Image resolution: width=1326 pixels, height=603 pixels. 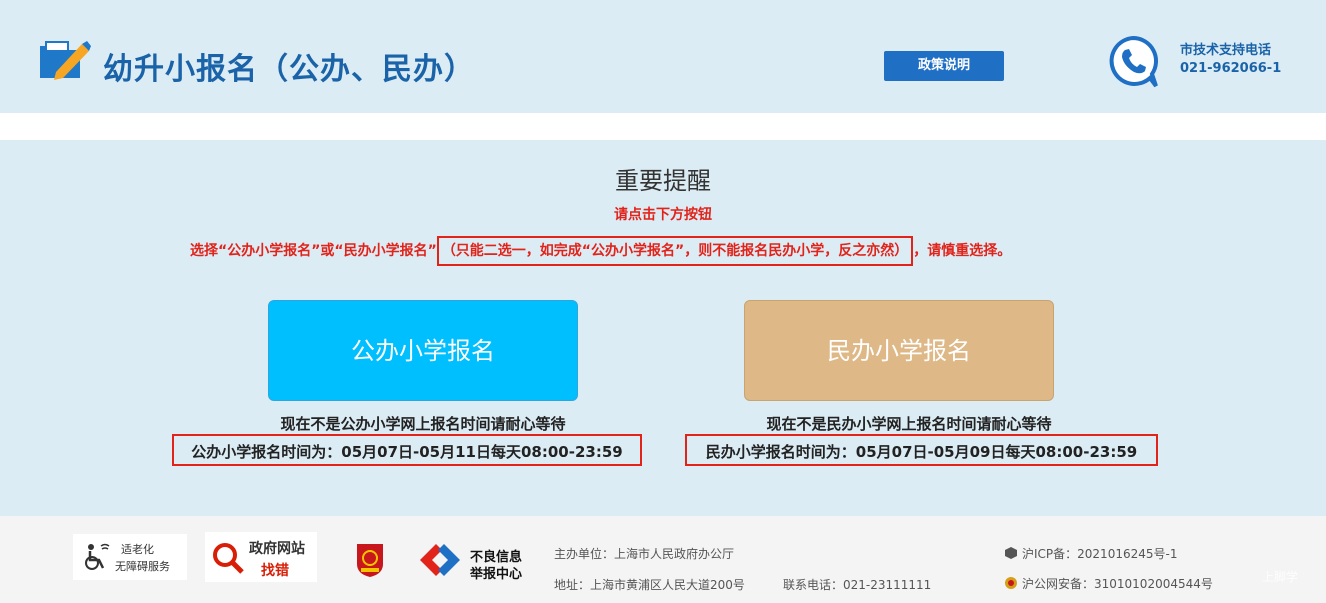 I want to click on emblem-icon, so click(x=370, y=560).